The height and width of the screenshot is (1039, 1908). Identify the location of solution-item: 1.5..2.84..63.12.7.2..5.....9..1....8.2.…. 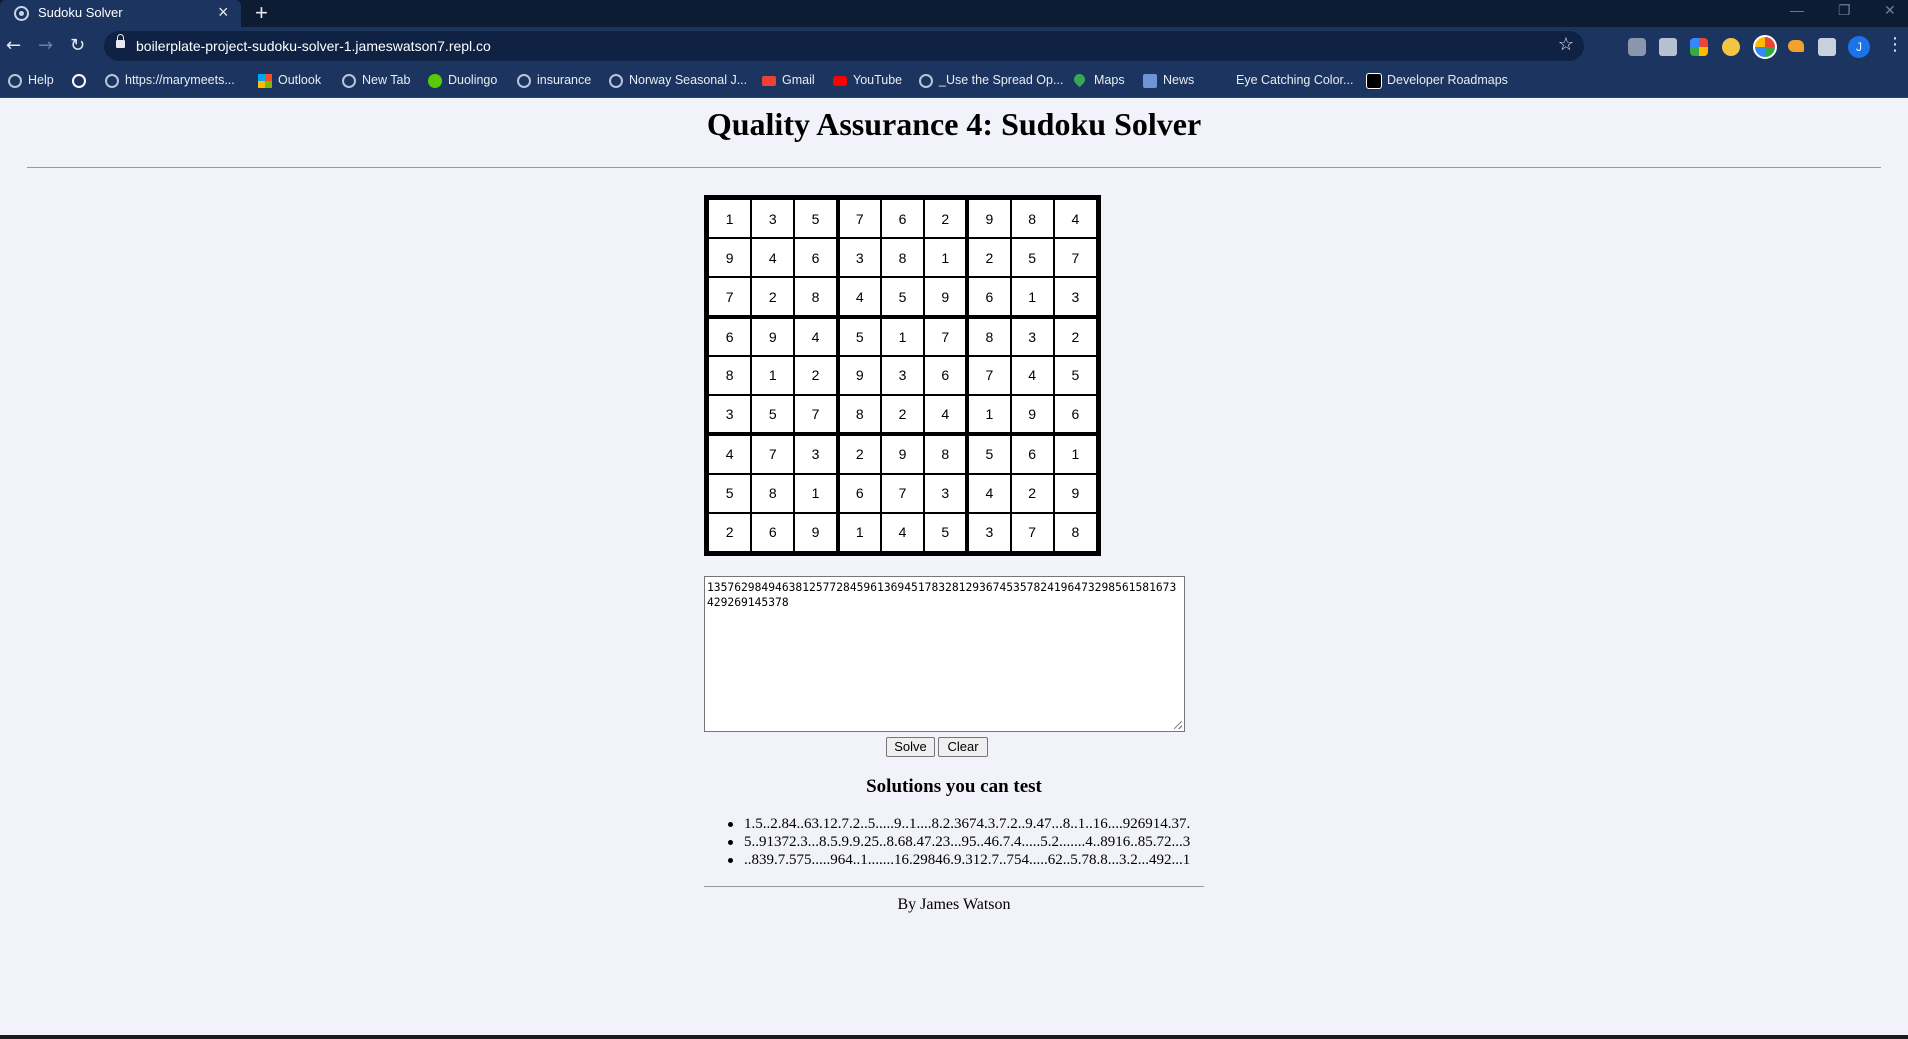
(958, 824).